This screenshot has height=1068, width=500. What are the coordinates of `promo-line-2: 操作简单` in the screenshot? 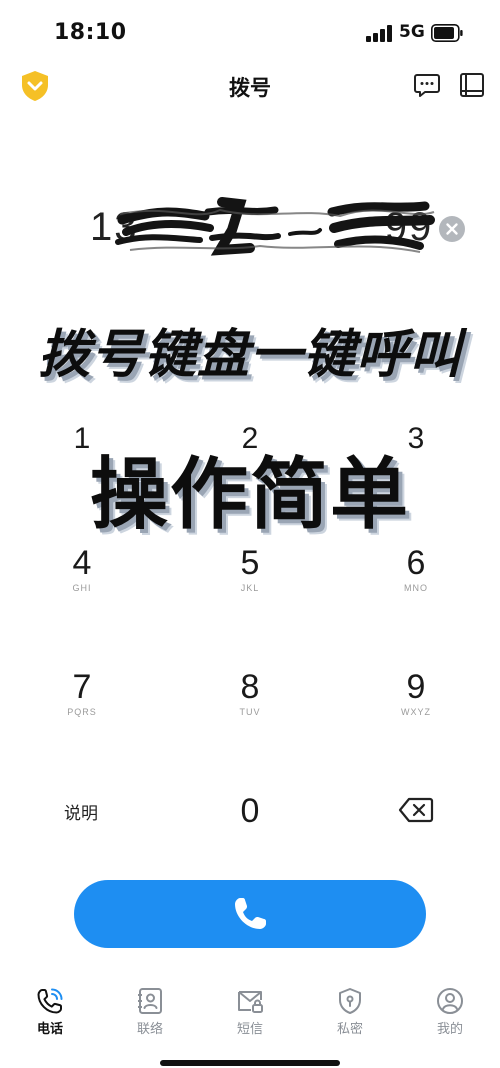 It's located at (249, 495).